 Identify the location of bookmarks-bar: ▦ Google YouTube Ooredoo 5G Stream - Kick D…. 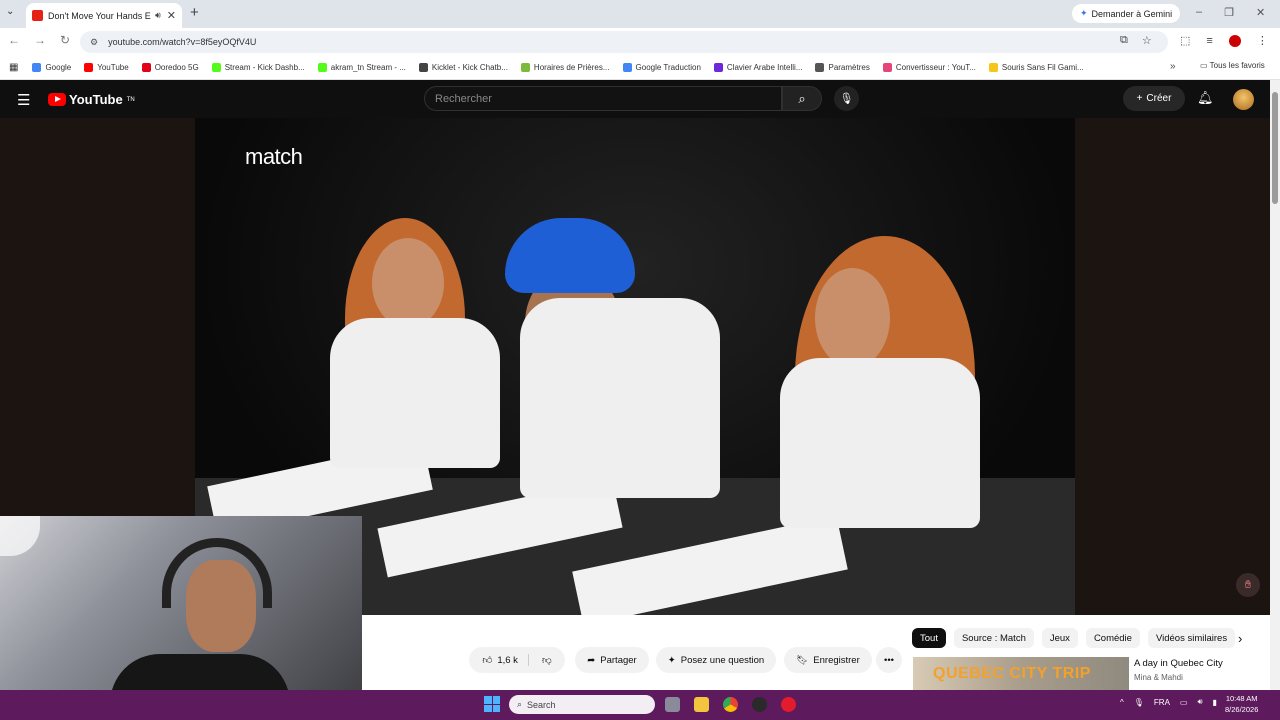
(640, 68).